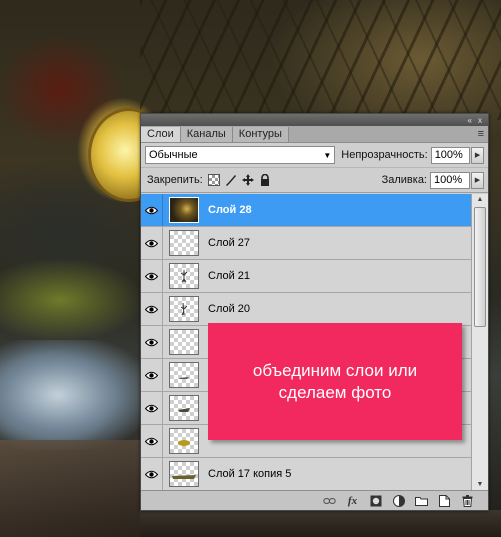 The image size is (501, 537). Describe the element at coordinates (477, 180) in the screenshot. I see `fill-slider-button: ▶` at that location.